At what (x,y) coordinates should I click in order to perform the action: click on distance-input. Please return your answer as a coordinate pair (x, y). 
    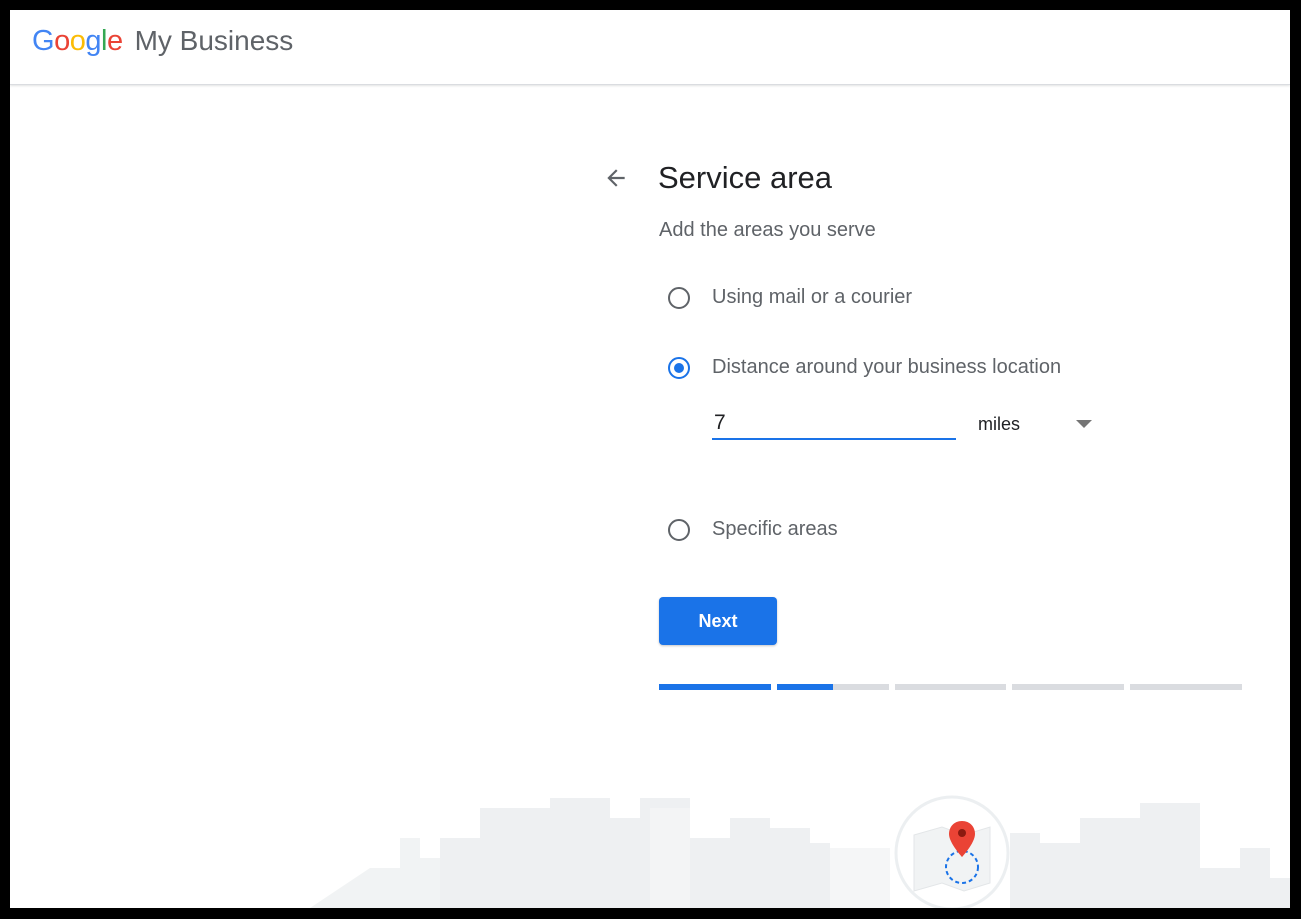
    Looking at the image, I should click on (834, 424).